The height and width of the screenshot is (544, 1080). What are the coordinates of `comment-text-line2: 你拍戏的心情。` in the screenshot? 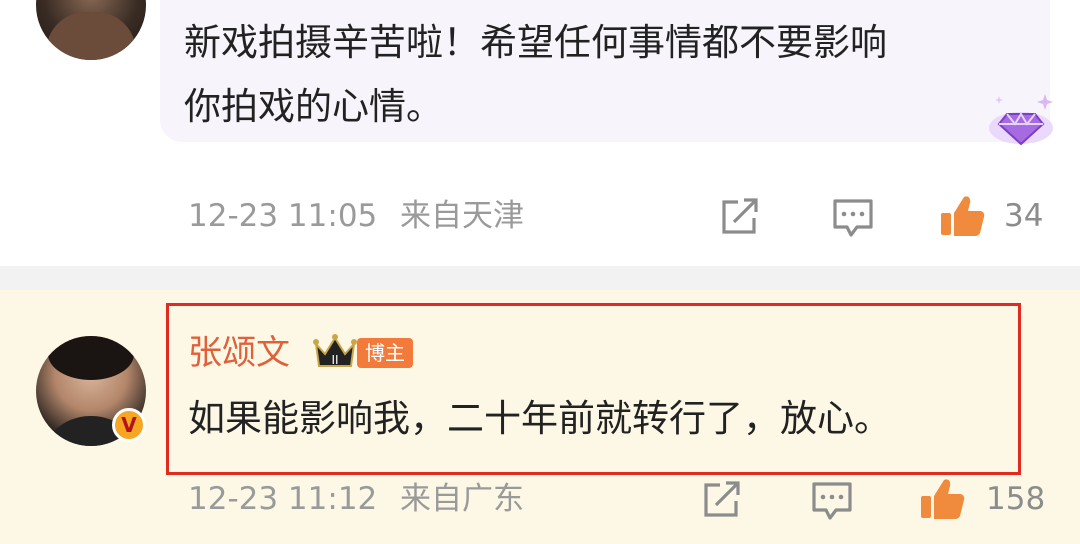 It's located at (313, 106).